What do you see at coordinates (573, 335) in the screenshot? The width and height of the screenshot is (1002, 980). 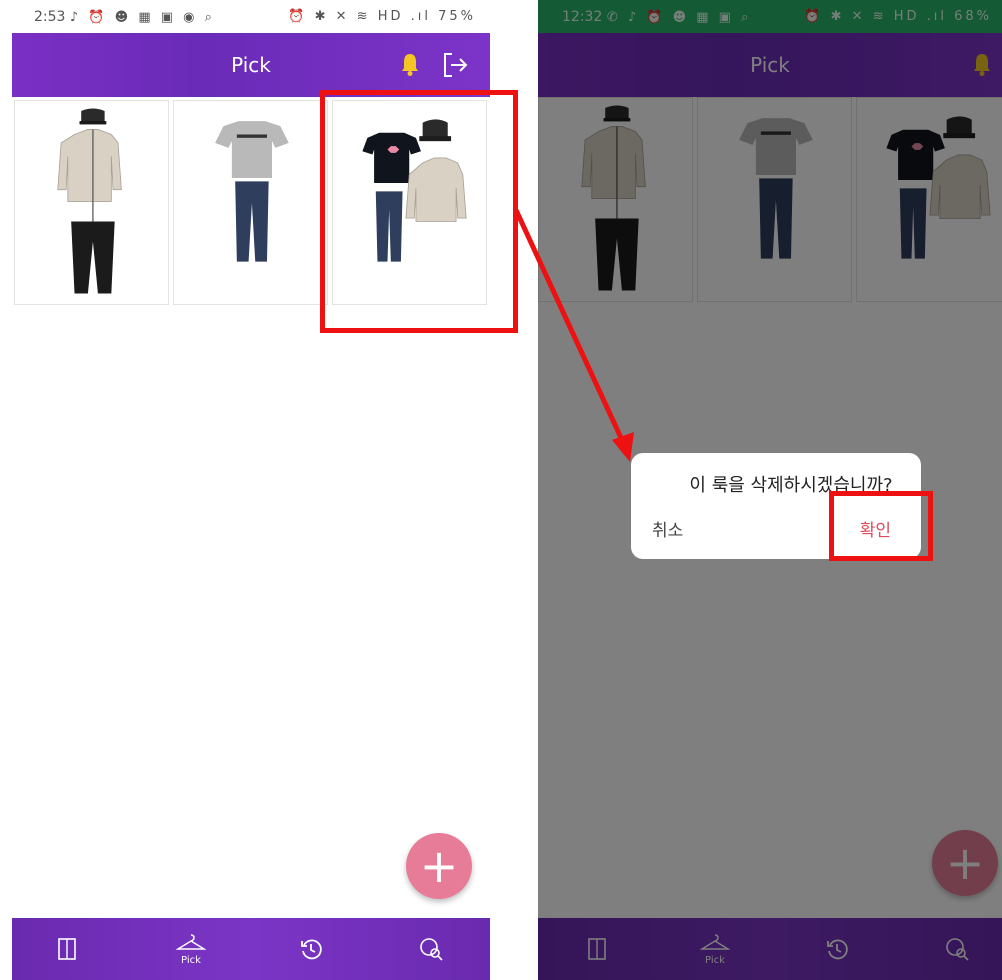 I see `annotation-arrow-icon` at bounding box center [573, 335].